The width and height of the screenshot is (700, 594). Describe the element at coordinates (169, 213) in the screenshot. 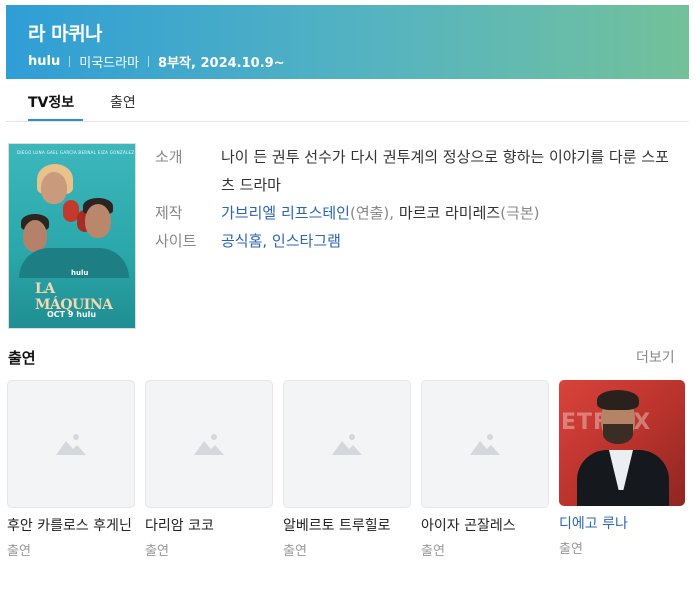

I see `production-label: 제작` at that location.